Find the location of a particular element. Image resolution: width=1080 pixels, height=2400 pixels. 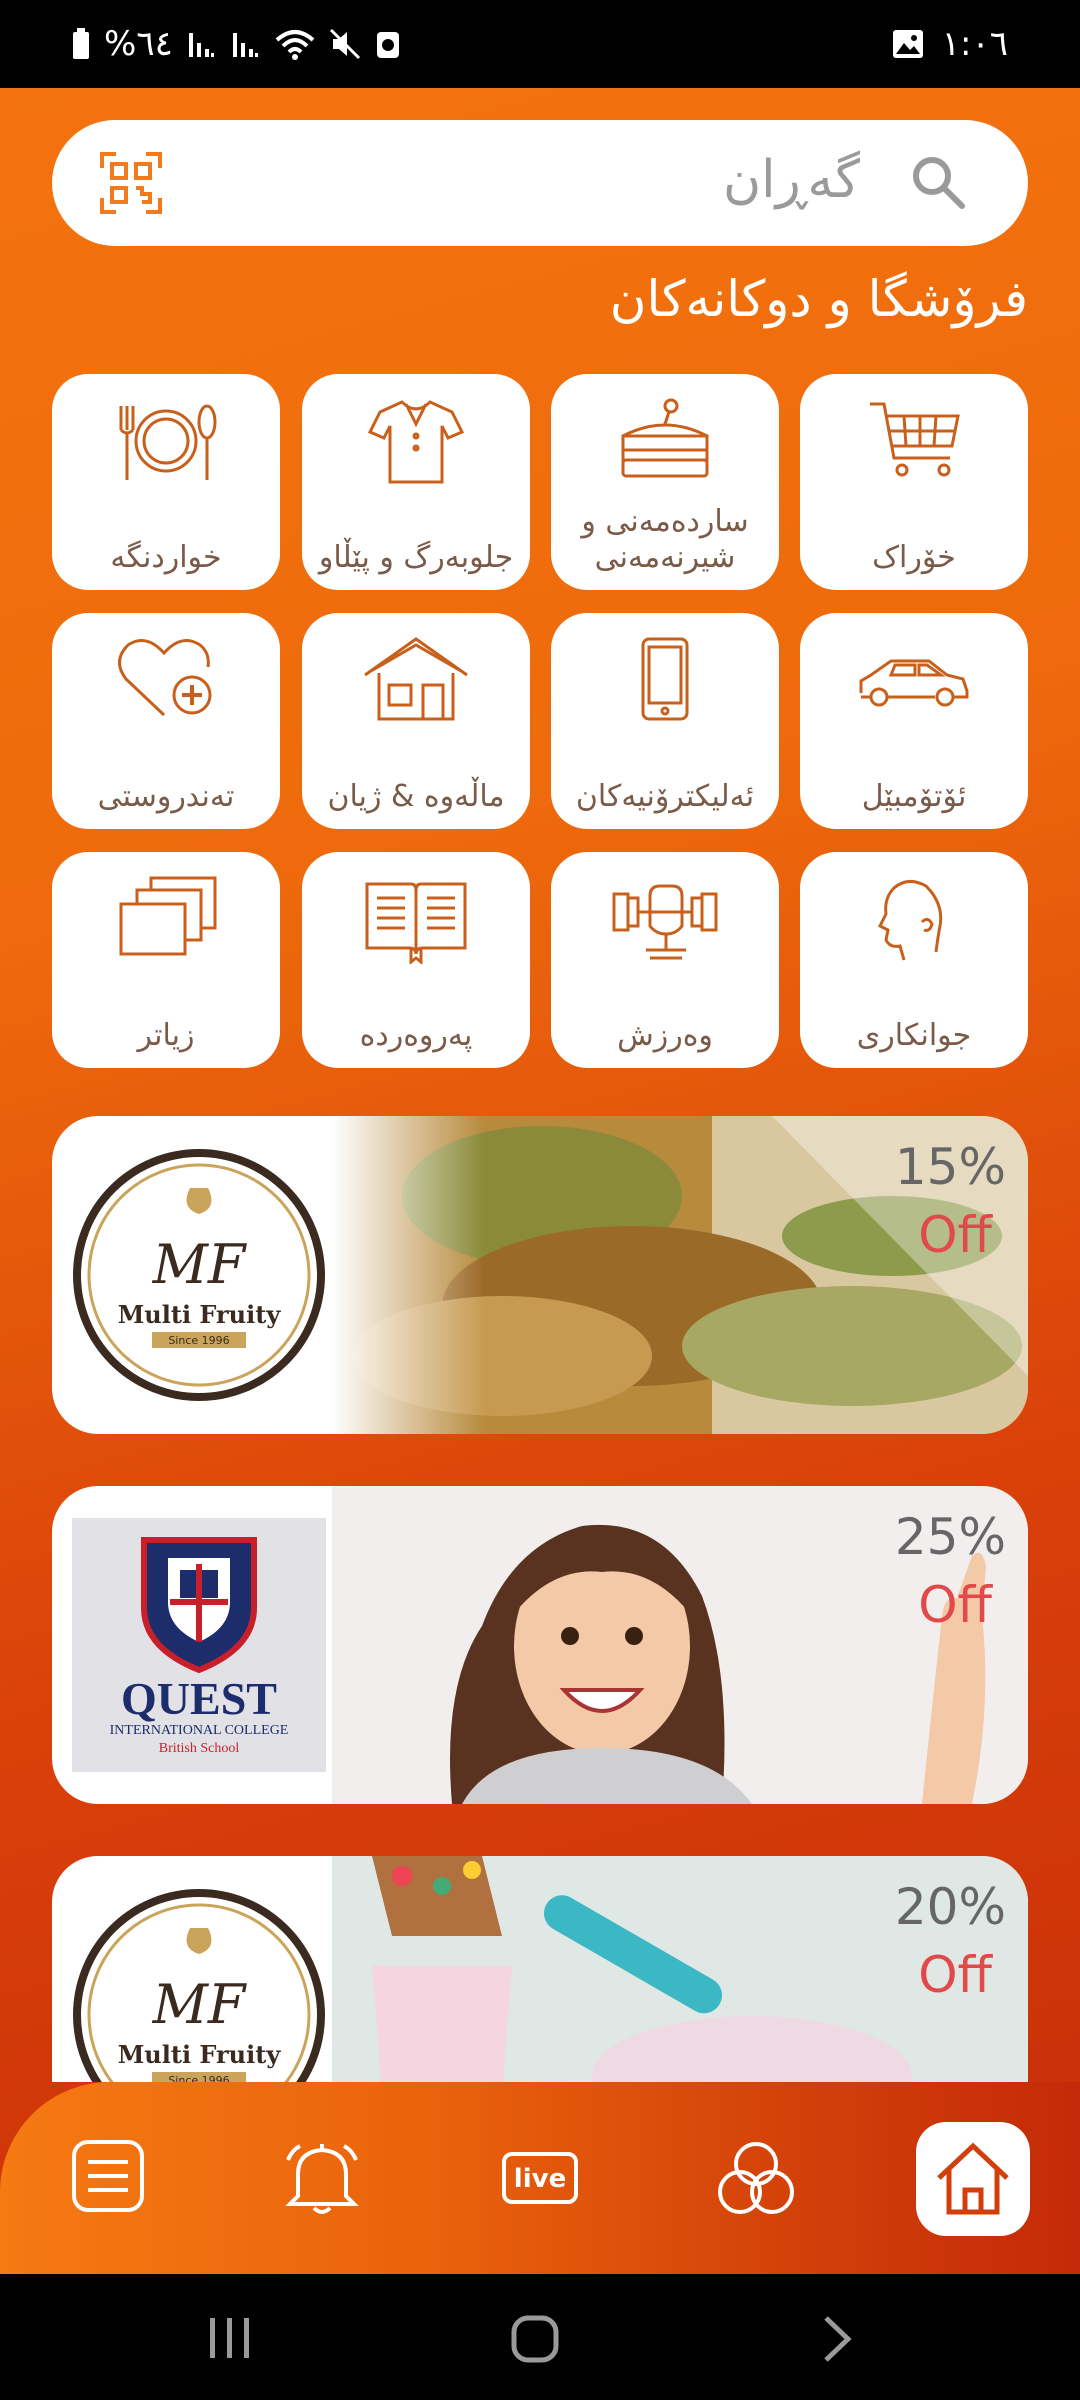

battery-icon is located at coordinates (81, 43).